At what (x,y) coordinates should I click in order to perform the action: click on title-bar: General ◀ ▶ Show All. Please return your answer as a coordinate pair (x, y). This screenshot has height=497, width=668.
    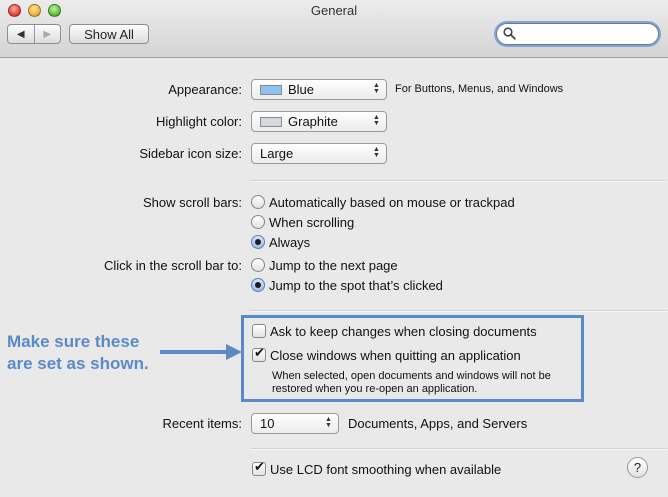
    Looking at the image, I should click on (334, 29).